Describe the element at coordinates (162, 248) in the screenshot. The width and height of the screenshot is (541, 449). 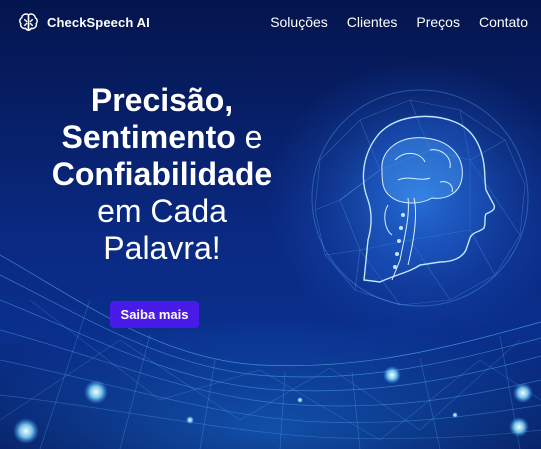
I see `heading-line-palavra: Palavra!` at that location.